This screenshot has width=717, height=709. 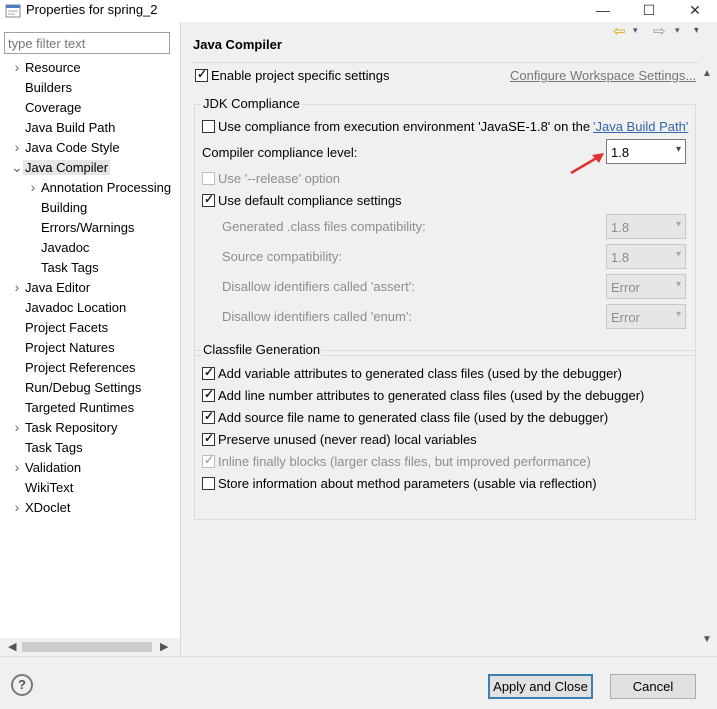 I want to click on sidebar-item: › Resource, so click(x=48, y=68).